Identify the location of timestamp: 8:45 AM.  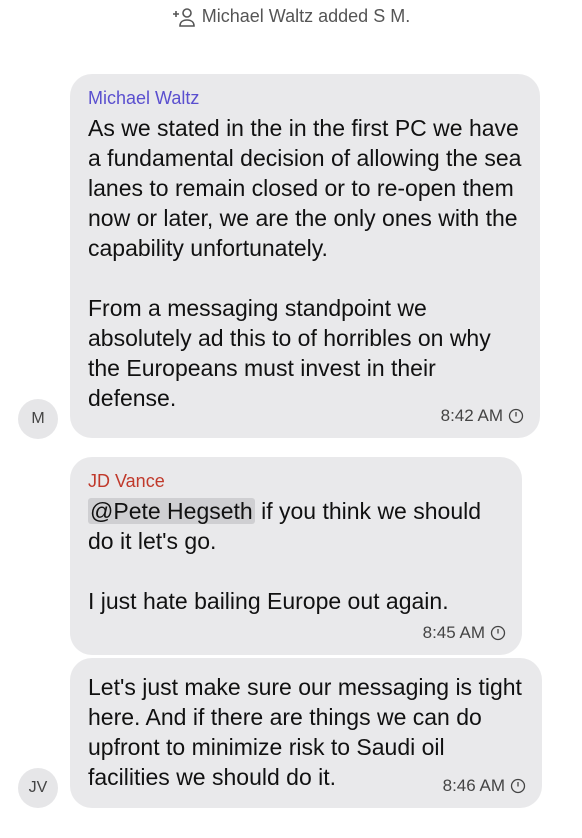
(453, 632).